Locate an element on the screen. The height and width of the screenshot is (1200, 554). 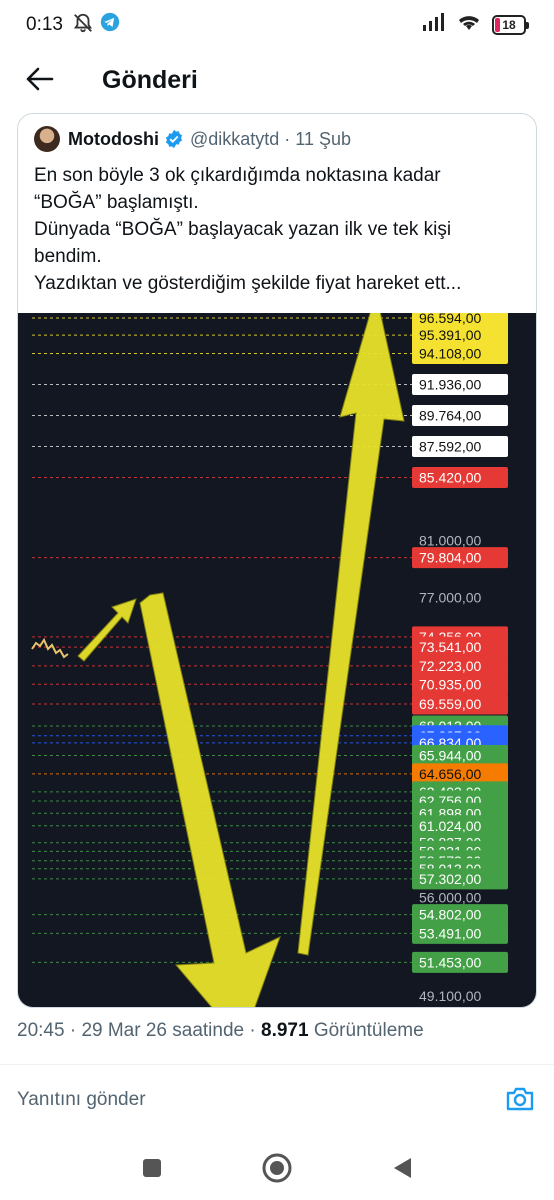
post-text-line: bendim. is located at coordinates (68, 256).